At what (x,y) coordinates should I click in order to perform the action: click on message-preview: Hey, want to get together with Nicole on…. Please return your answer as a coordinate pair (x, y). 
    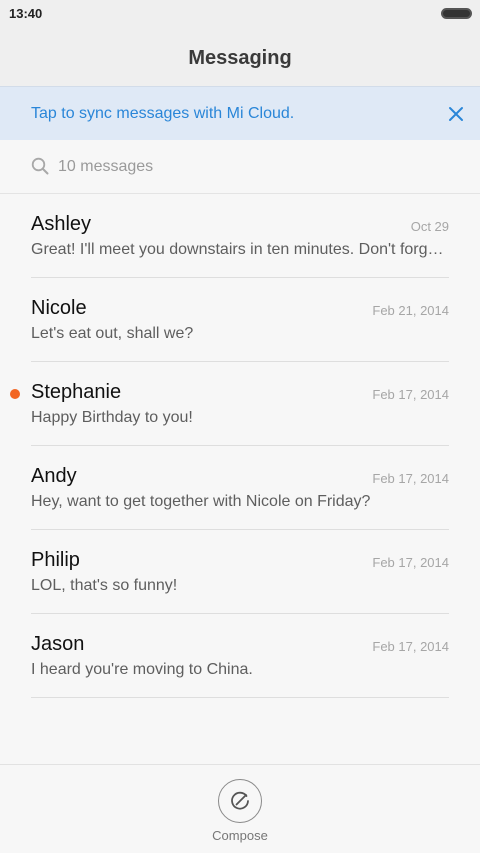
    Looking at the image, I should click on (201, 501).